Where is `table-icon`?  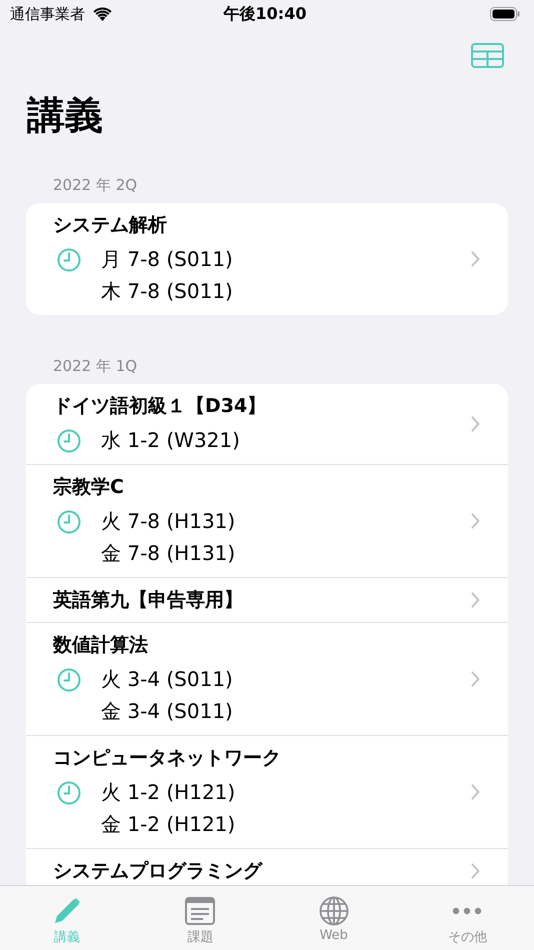
table-icon is located at coordinates (487, 55).